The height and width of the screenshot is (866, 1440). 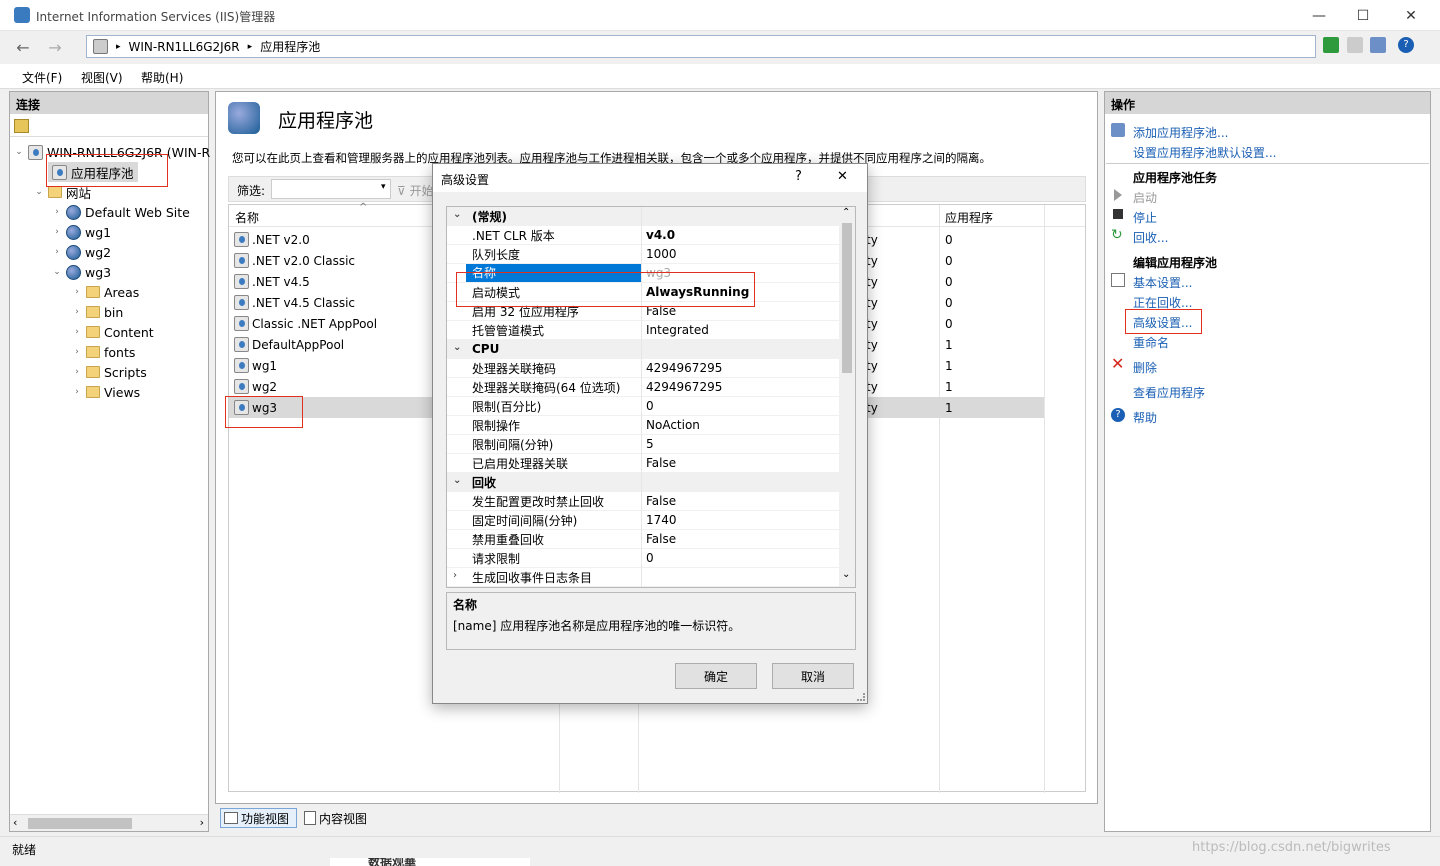 What do you see at coordinates (15, 822) in the screenshot?
I see `scroll-left-arrow: ‹` at bounding box center [15, 822].